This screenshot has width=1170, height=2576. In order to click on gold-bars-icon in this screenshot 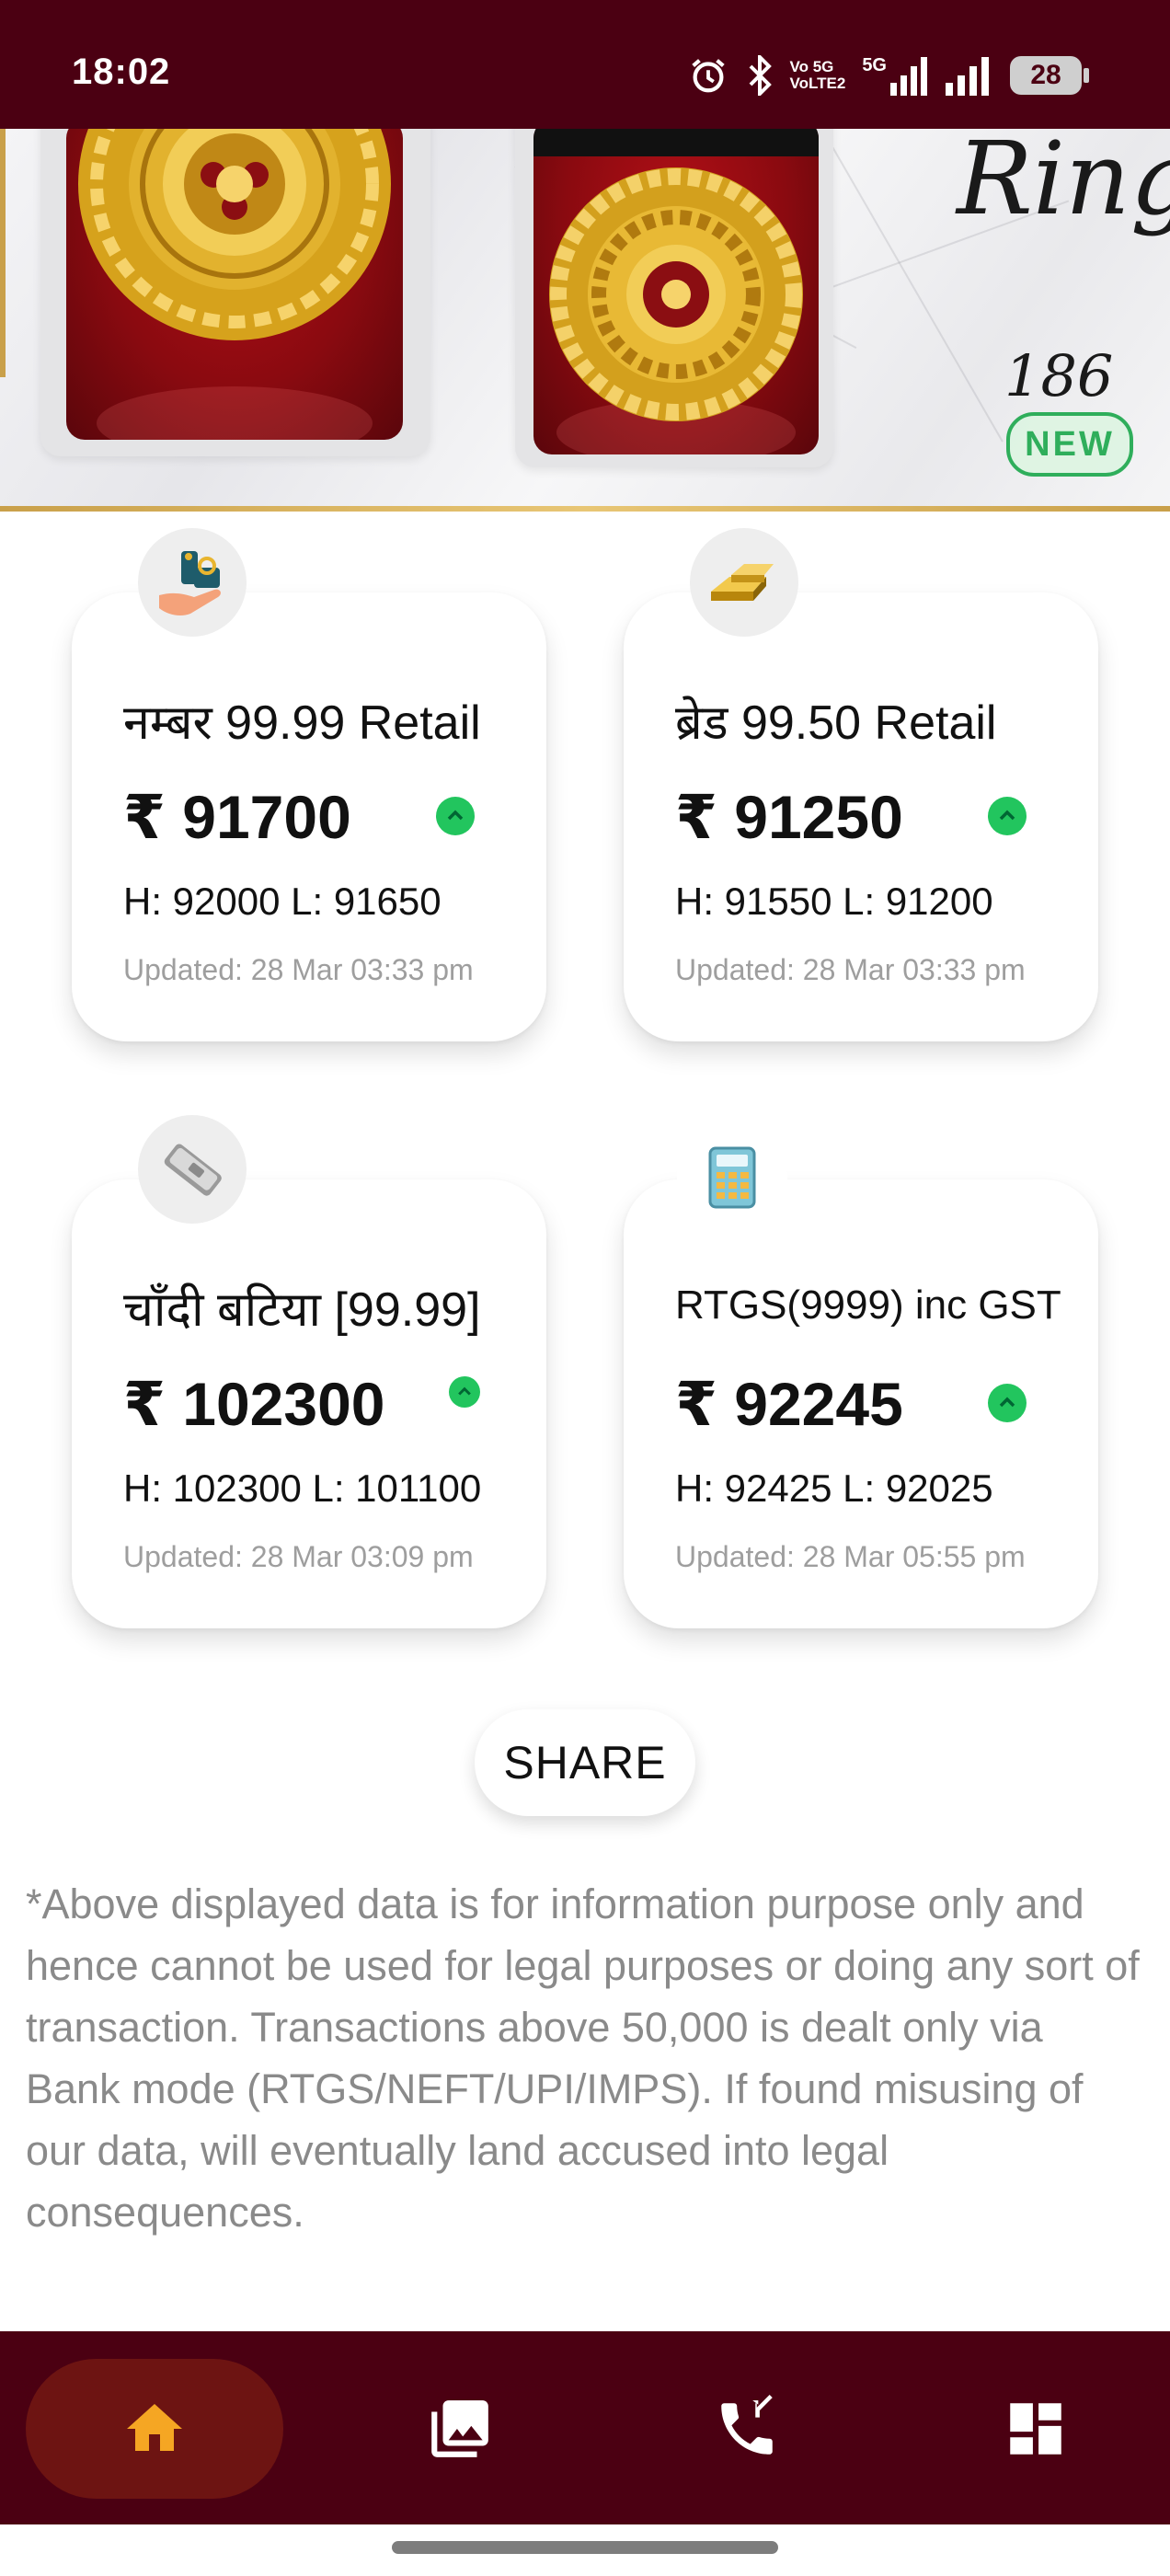, I will do `click(744, 582)`.